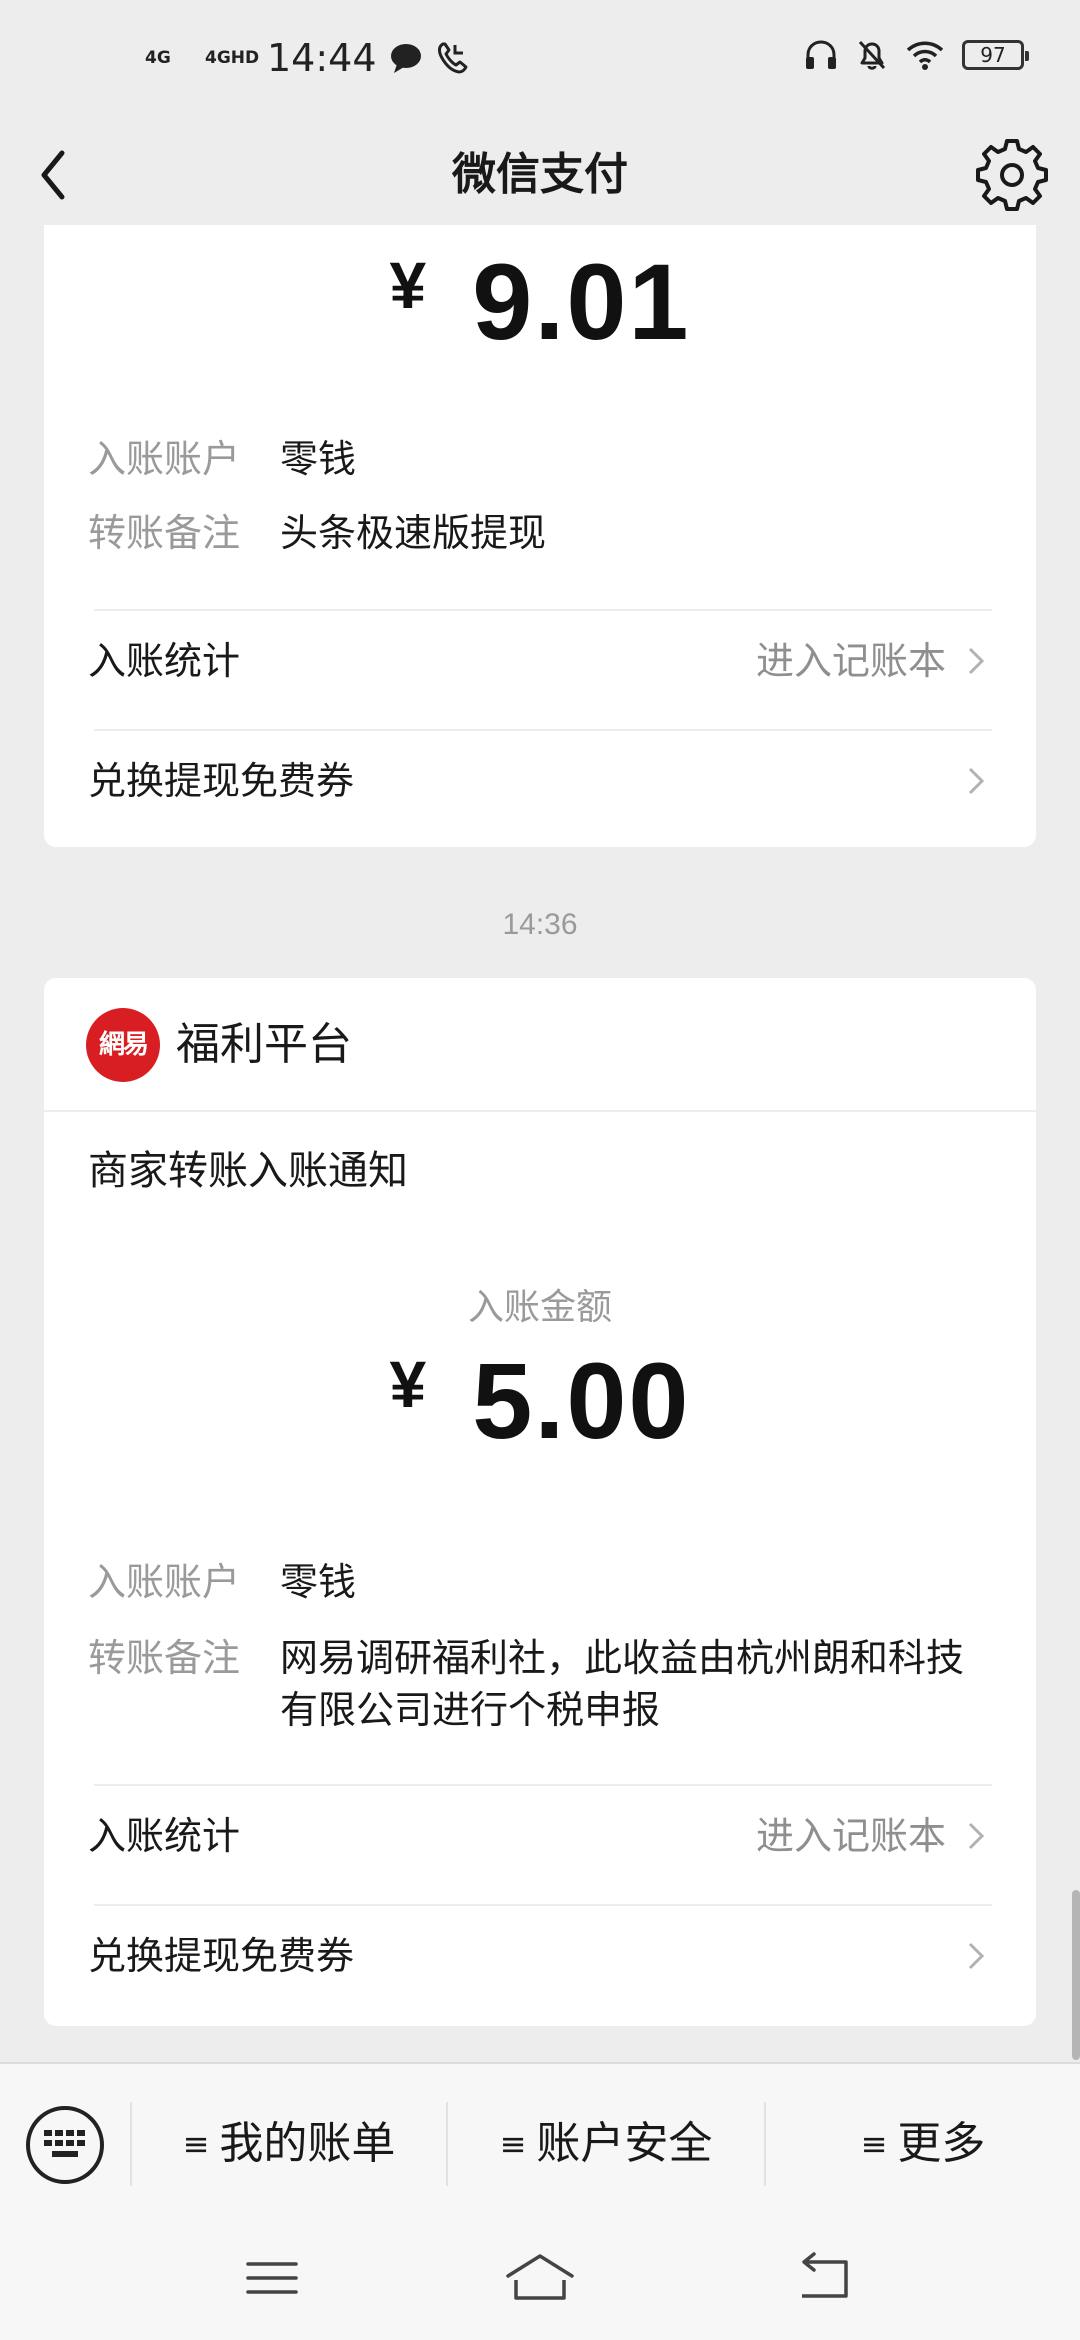  Describe the element at coordinates (925, 55) in the screenshot. I see `wifi-icon` at that location.